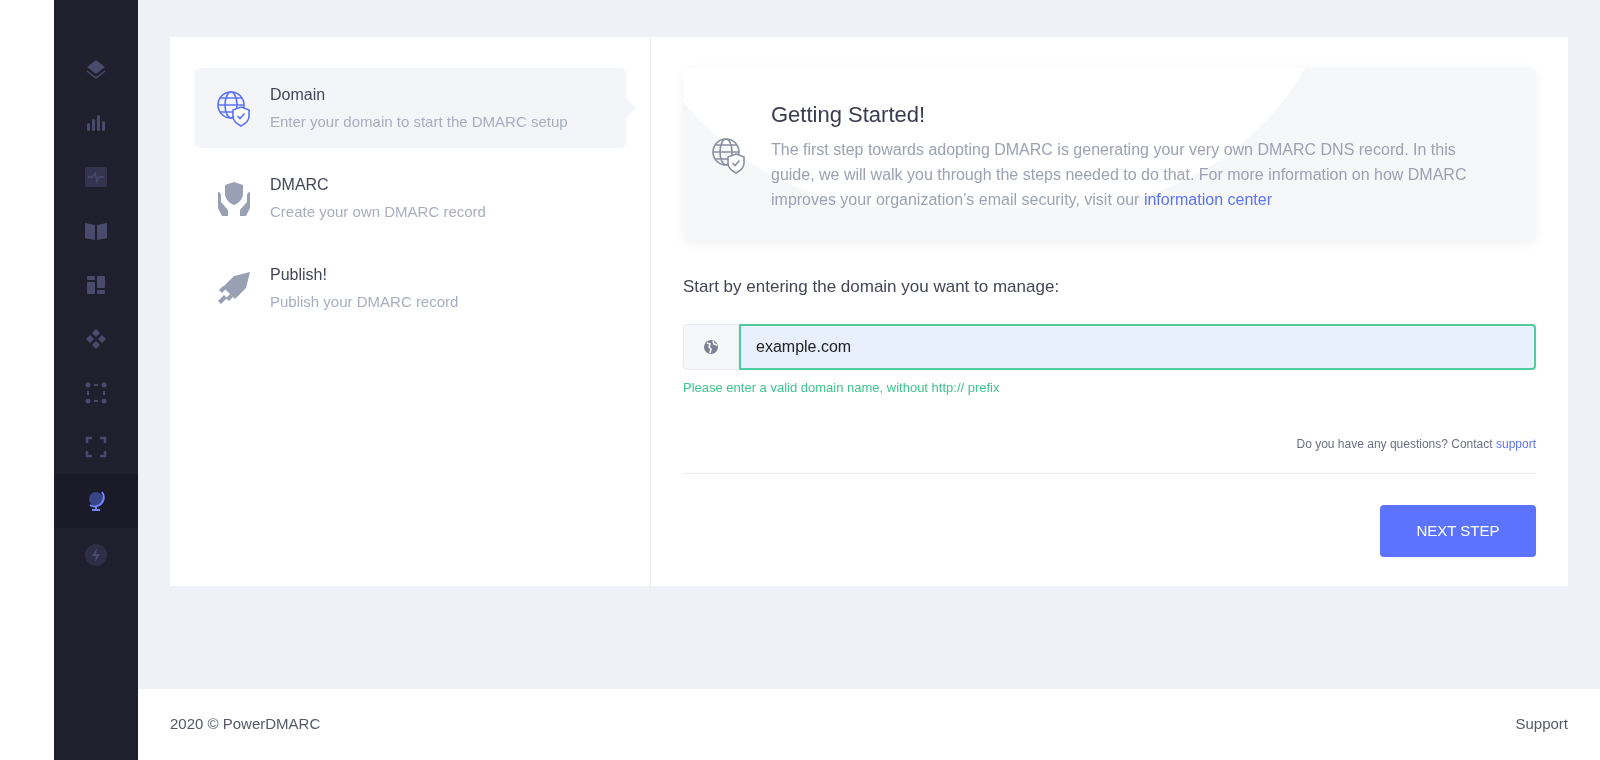 The image size is (1600, 760). Describe the element at coordinates (410, 198) in the screenshot. I see `step-item: DMARC Create your own DMARC record` at that location.